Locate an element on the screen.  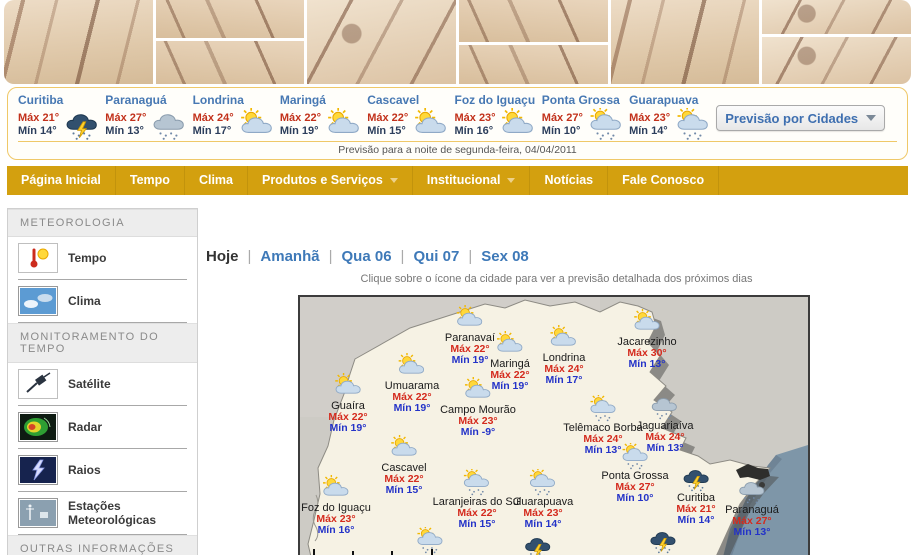
map-city-min: Mín 16° is located at coordinates (336, 530).